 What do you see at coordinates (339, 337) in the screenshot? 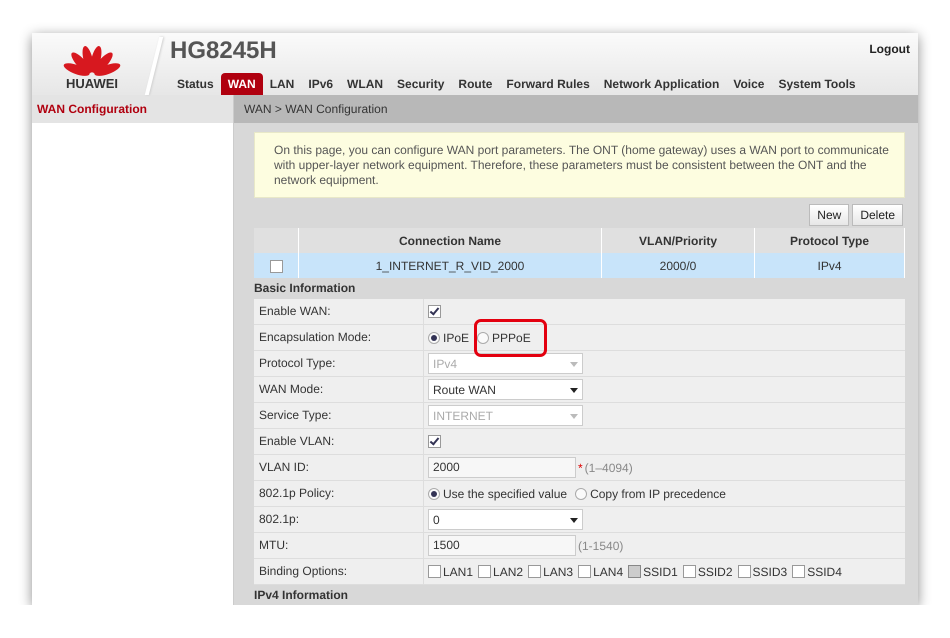
I see `field-label: Encapsulation Mode:` at bounding box center [339, 337].